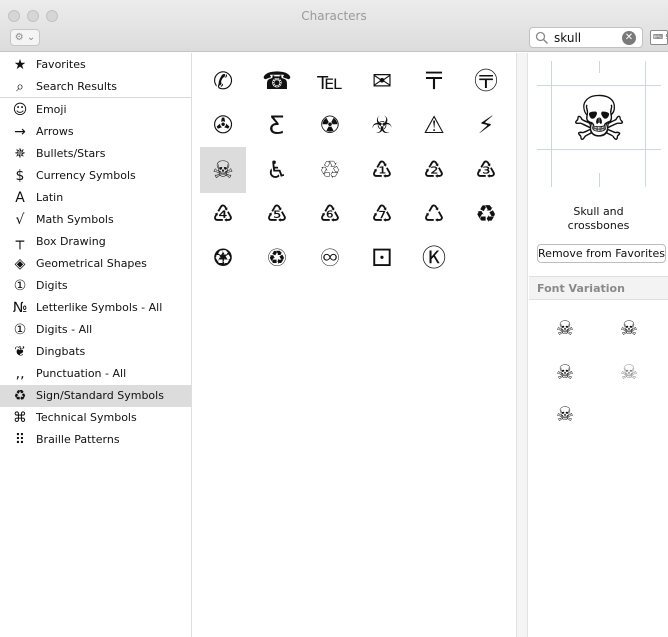  I want to click on character-cell: ♺, so click(434, 214).